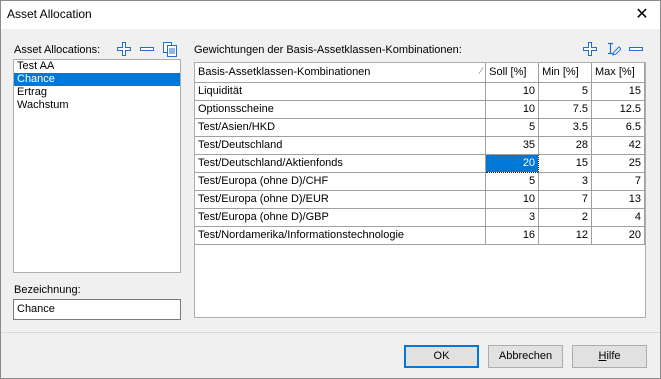  I want to click on column-header-label: Basis-Assetklassen-Kombinationen, so click(284, 72).